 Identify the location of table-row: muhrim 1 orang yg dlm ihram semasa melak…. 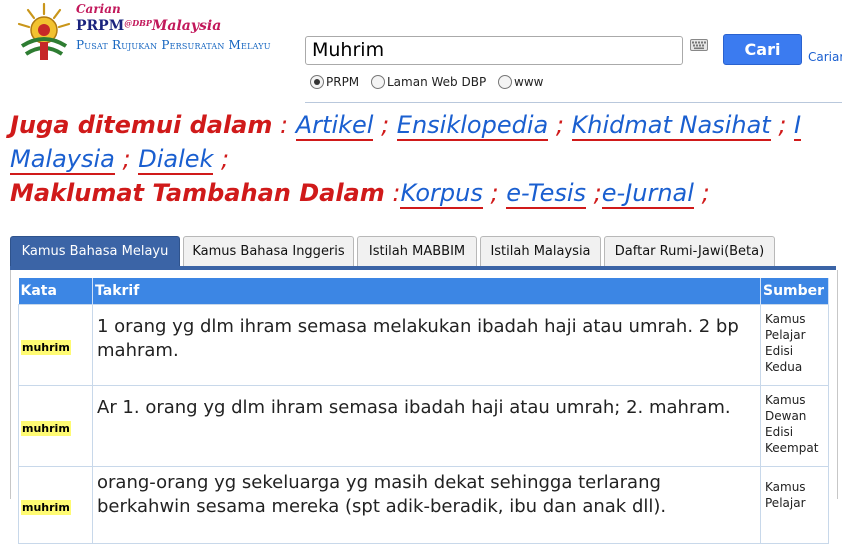
(423, 345).